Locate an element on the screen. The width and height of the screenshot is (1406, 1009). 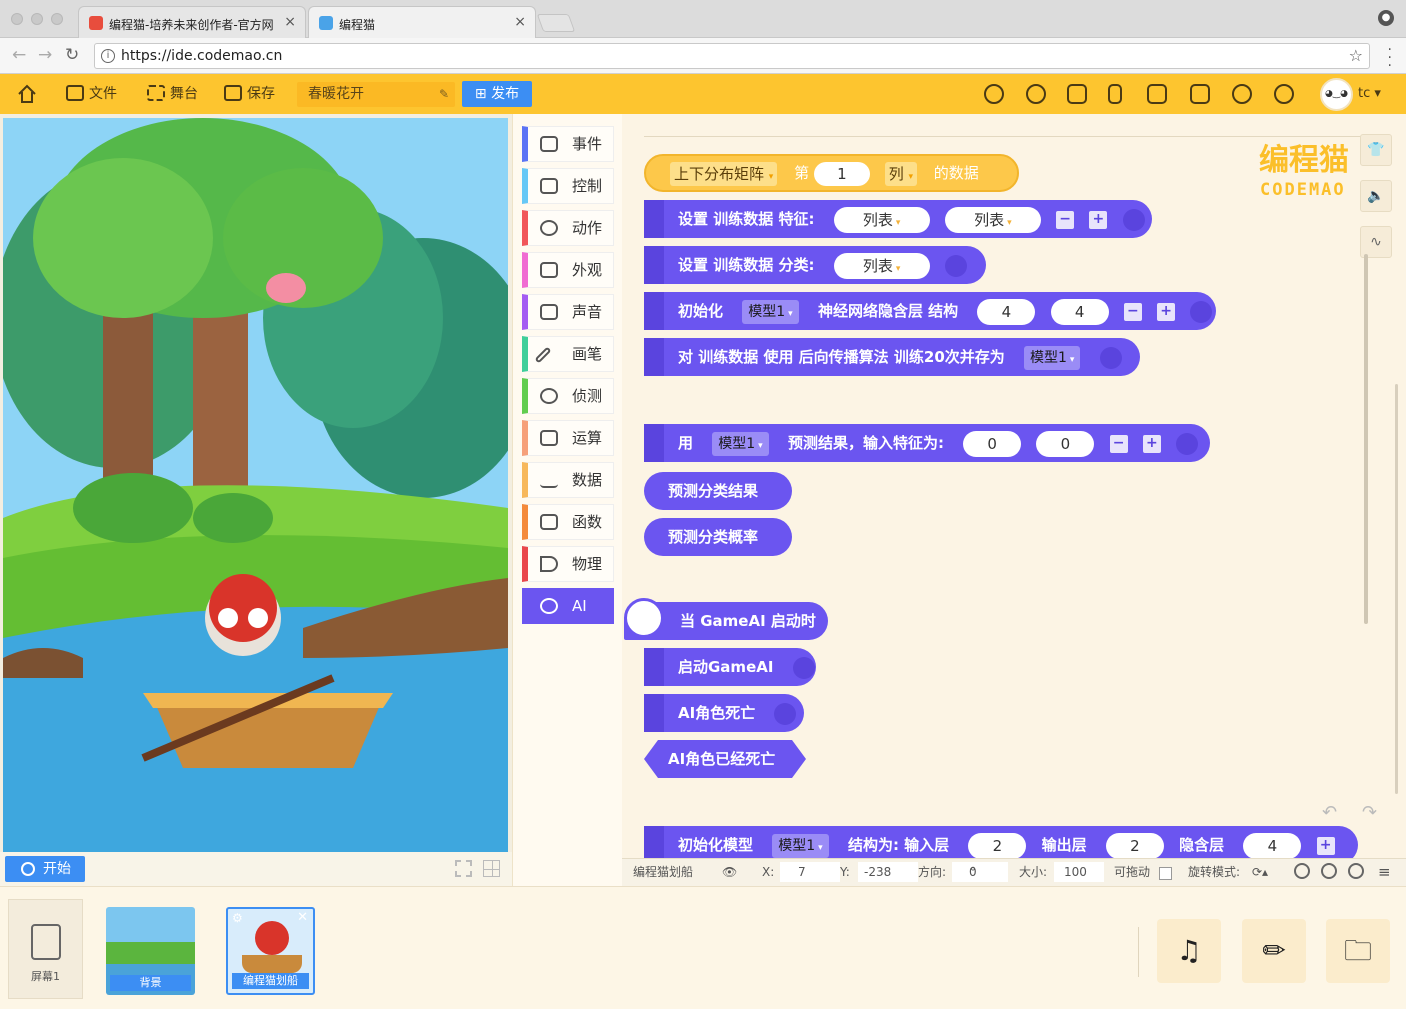
forward-arrow-icon: → is located at coordinates (45, 55).